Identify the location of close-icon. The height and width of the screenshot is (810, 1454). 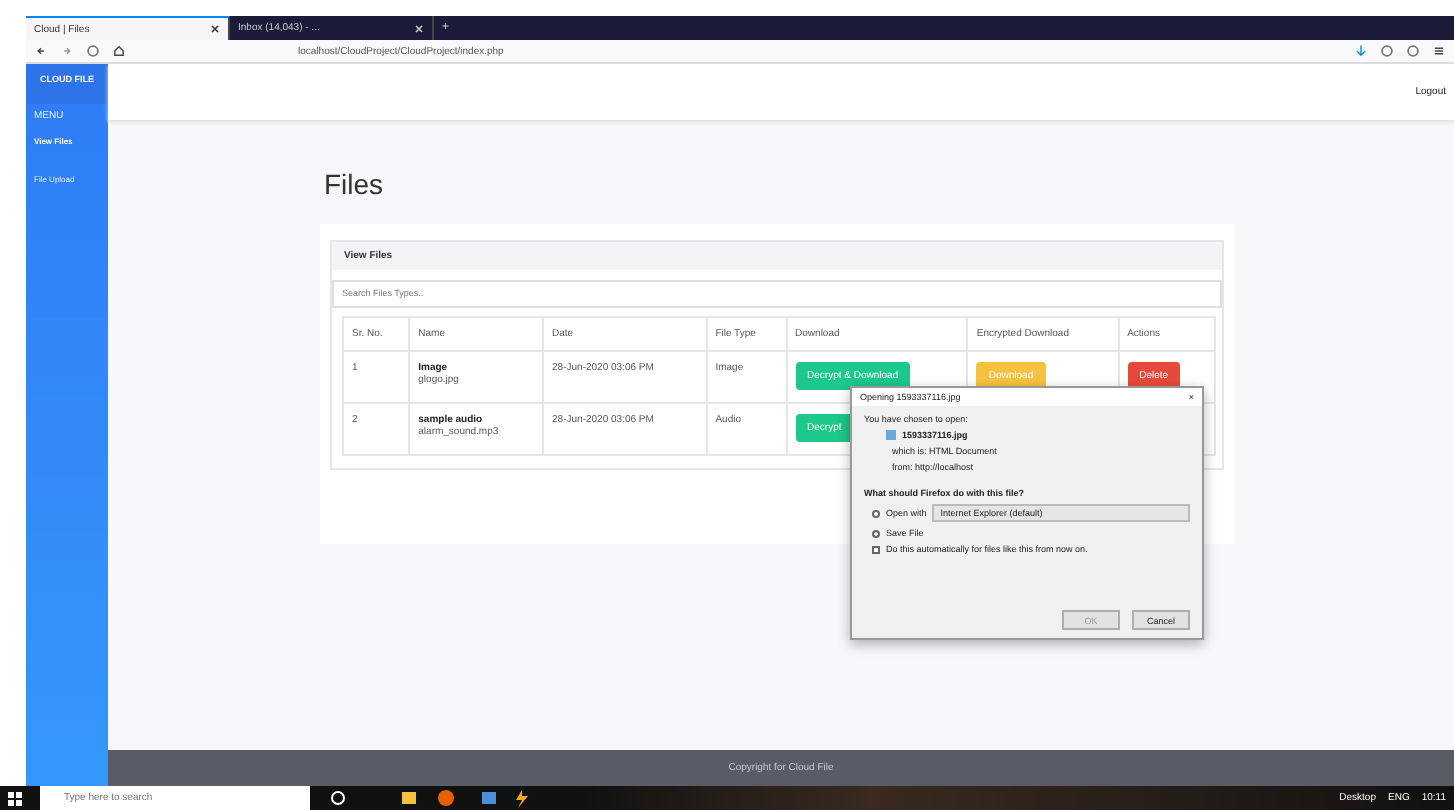
(215, 29).